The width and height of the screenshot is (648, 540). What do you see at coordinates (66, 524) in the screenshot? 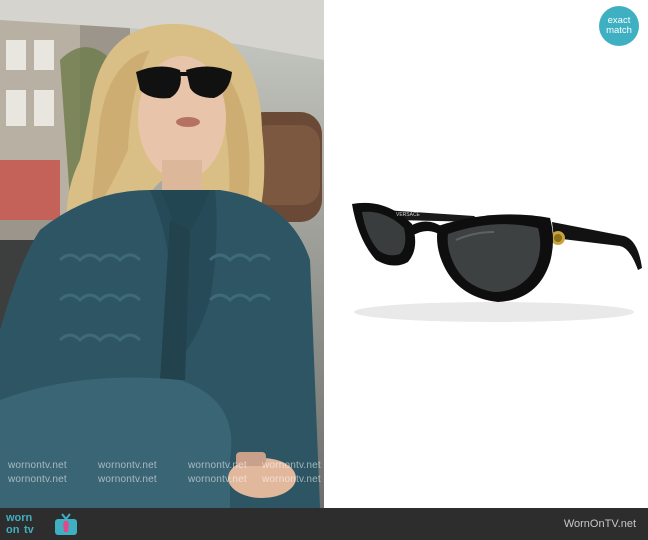
I see `tv-icon` at bounding box center [66, 524].